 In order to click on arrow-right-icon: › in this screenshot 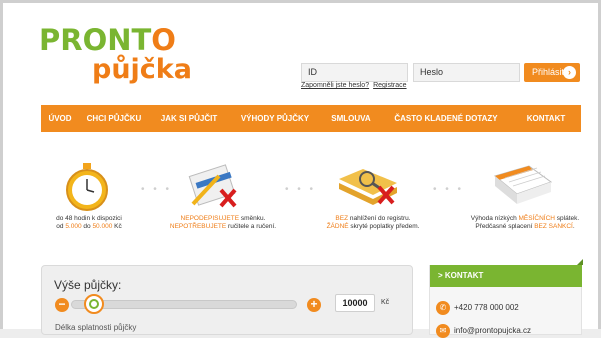, I will do `click(569, 72)`.